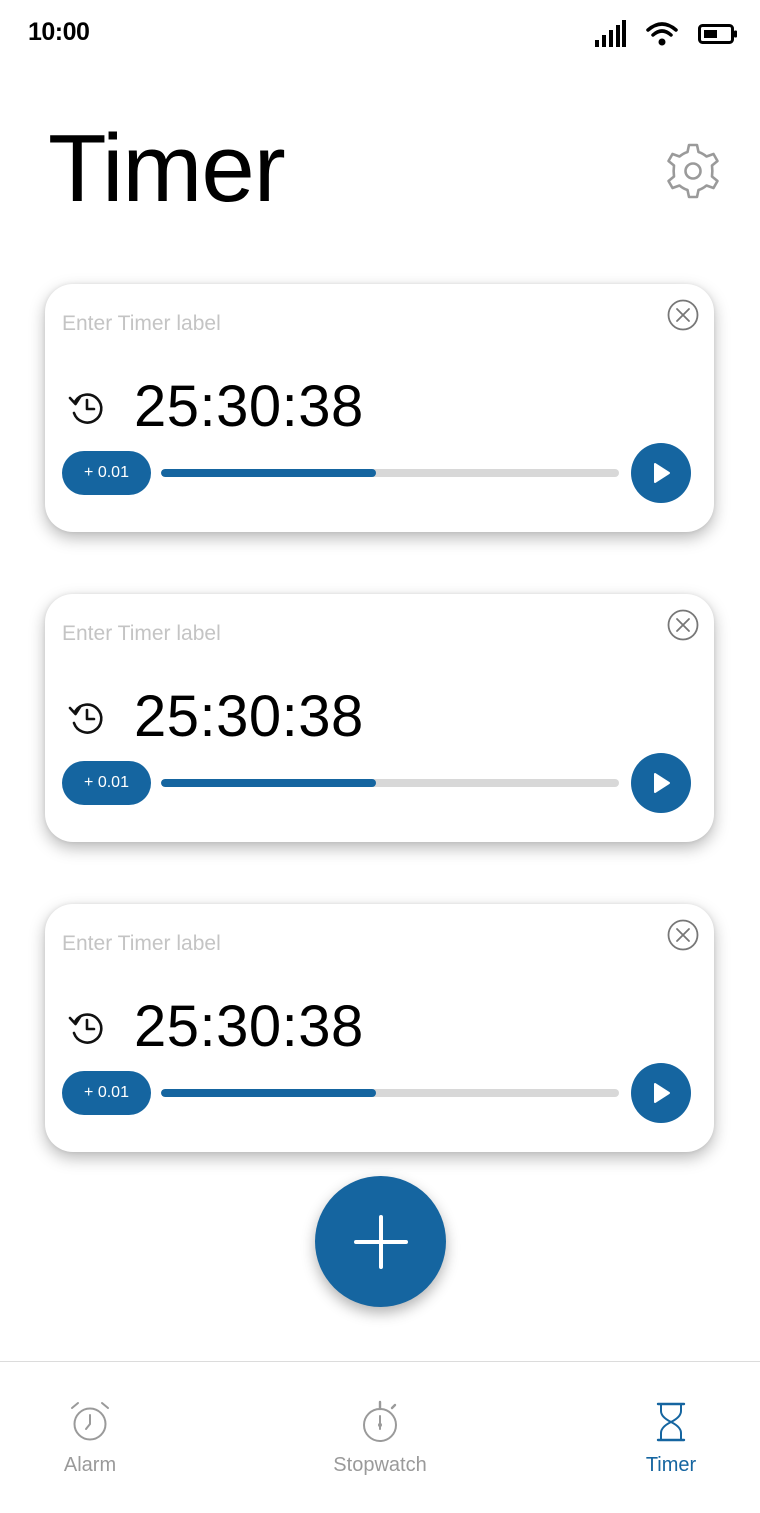 The height and width of the screenshot is (1513, 760). I want to click on nav-item-timer: Timer, so click(671, 1432).